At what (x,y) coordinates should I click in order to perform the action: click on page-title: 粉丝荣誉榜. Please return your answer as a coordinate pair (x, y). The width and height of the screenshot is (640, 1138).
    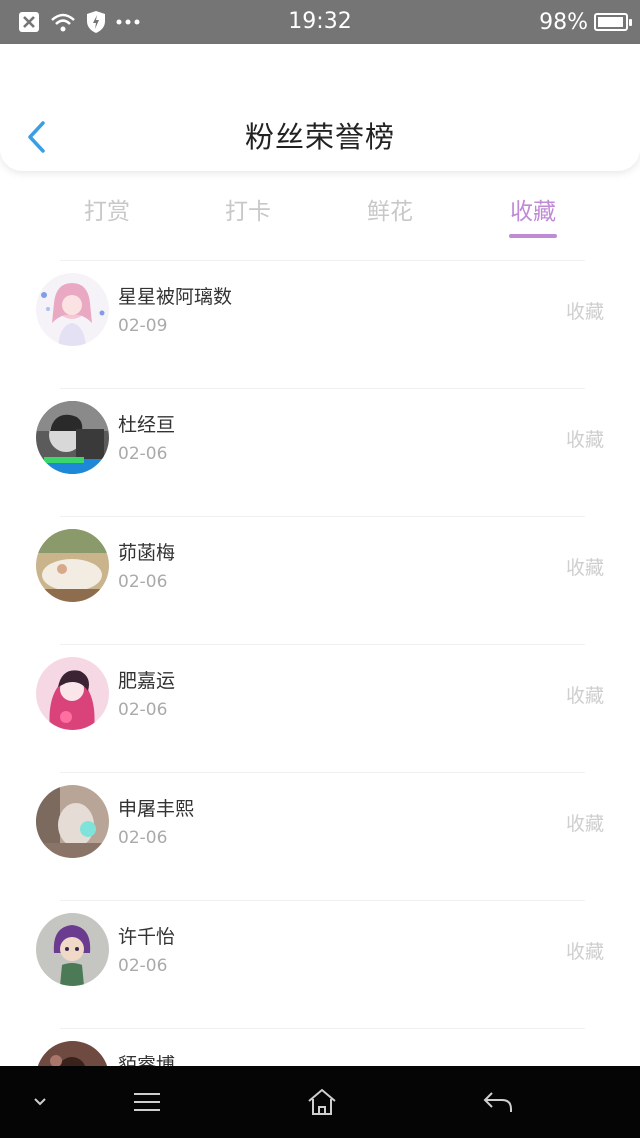
    Looking at the image, I should click on (319, 137).